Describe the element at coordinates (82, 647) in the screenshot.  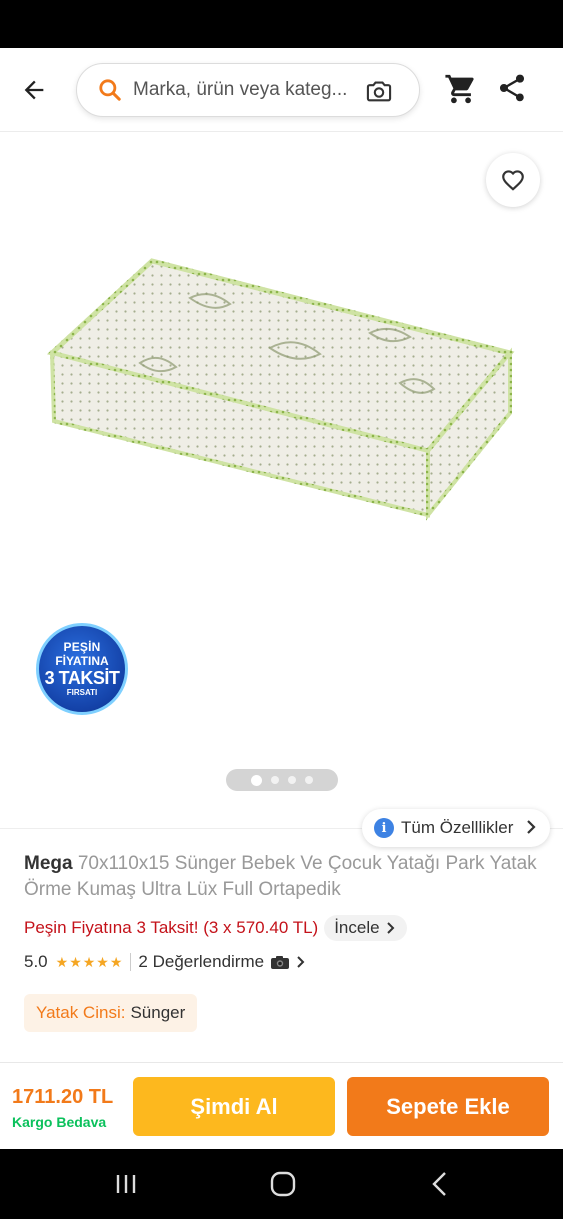
I see `promo-line-1: PEŞİN` at that location.